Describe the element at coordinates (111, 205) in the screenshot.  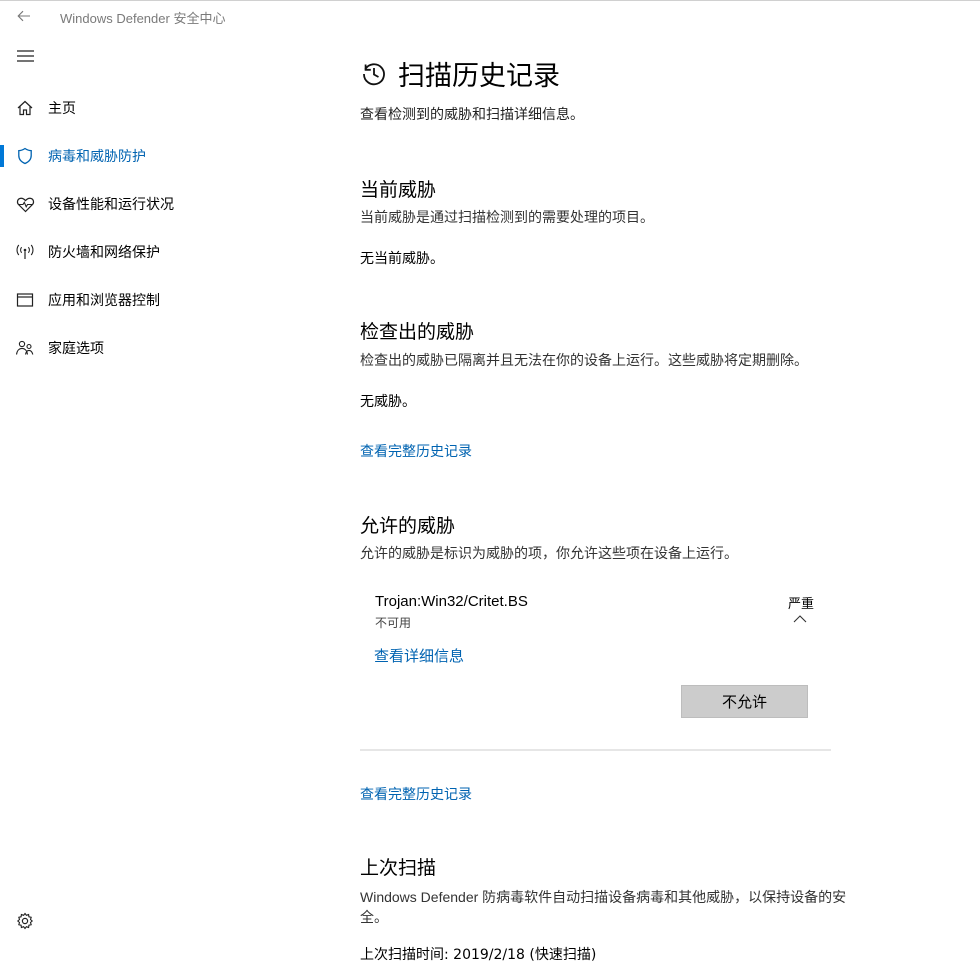
I see `sidebar-item-label: 设备性能和运行状况` at that location.